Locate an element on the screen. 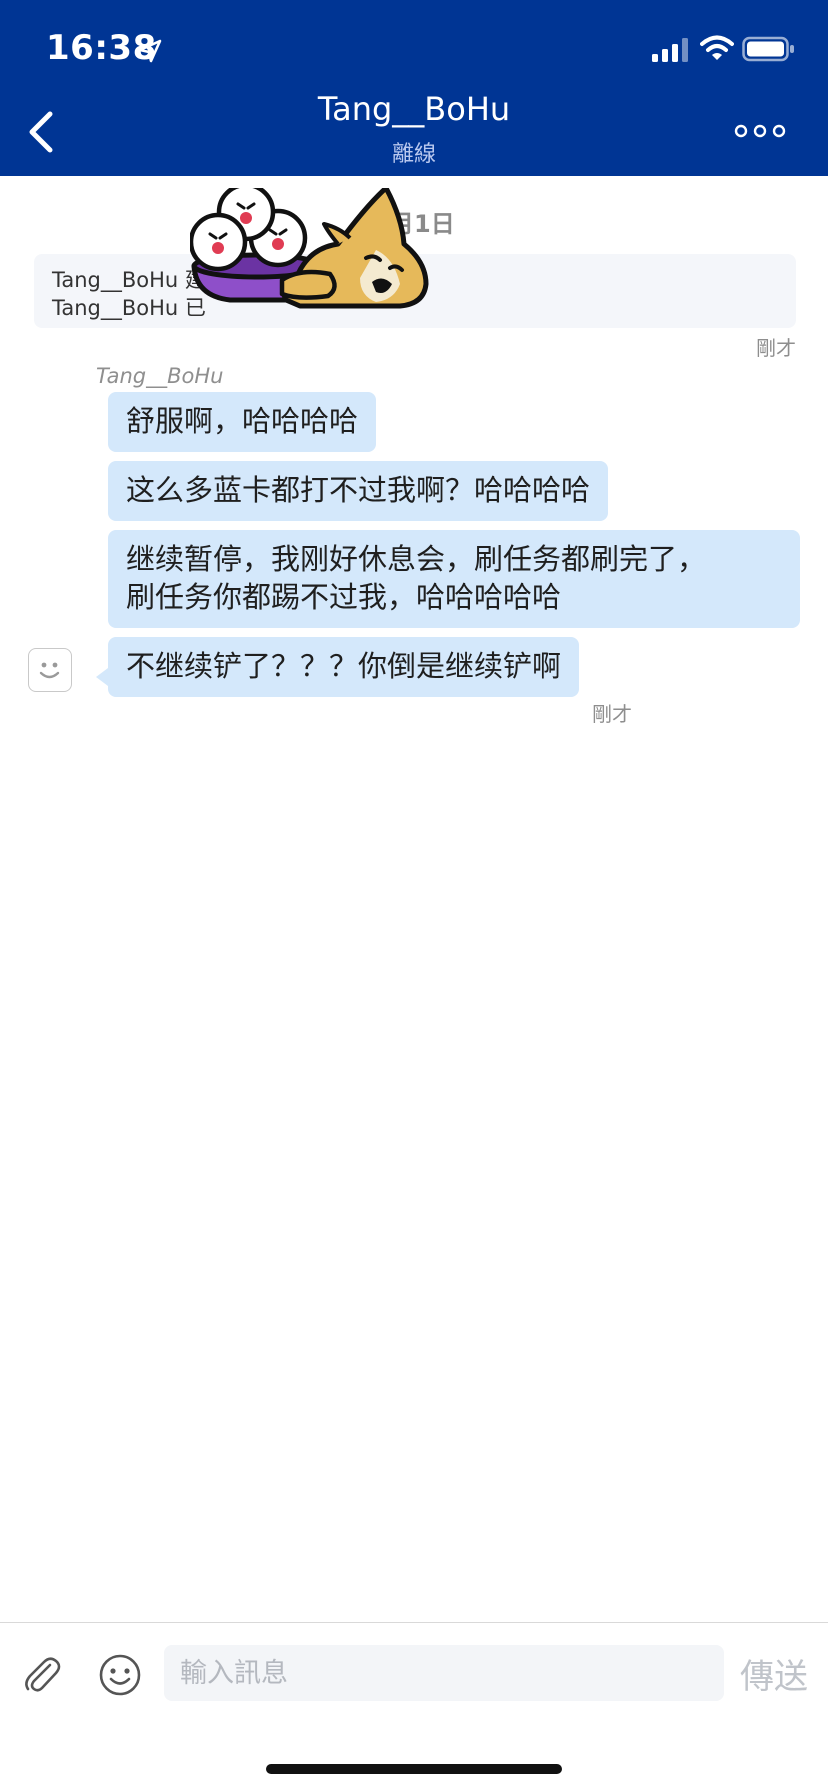 The width and height of the screenshot is (828, 1792). home-indicator is located at coordinates (414, 1769).